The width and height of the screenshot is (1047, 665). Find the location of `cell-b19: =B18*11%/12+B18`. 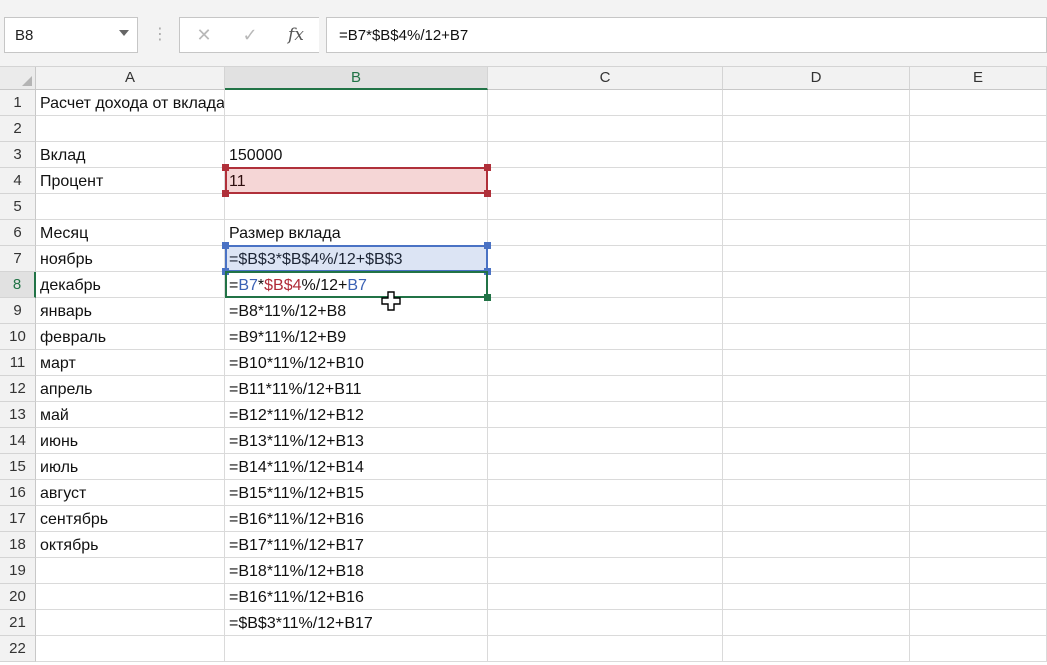

cell-b19: =B18*11%/12+B18 is located at coordinates (356, 571).